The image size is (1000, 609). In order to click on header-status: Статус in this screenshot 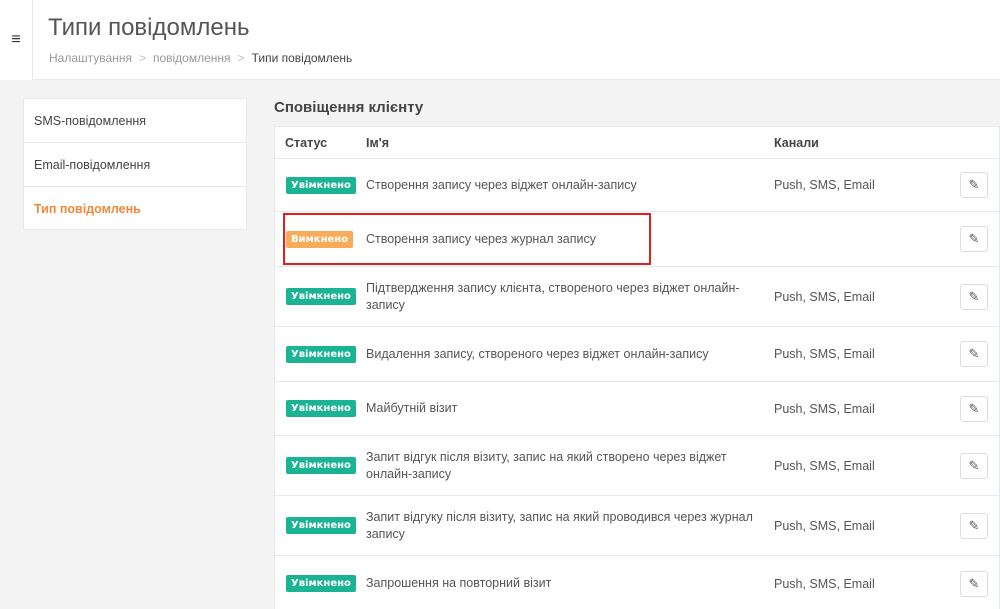, I will do `click(306, 142)`.